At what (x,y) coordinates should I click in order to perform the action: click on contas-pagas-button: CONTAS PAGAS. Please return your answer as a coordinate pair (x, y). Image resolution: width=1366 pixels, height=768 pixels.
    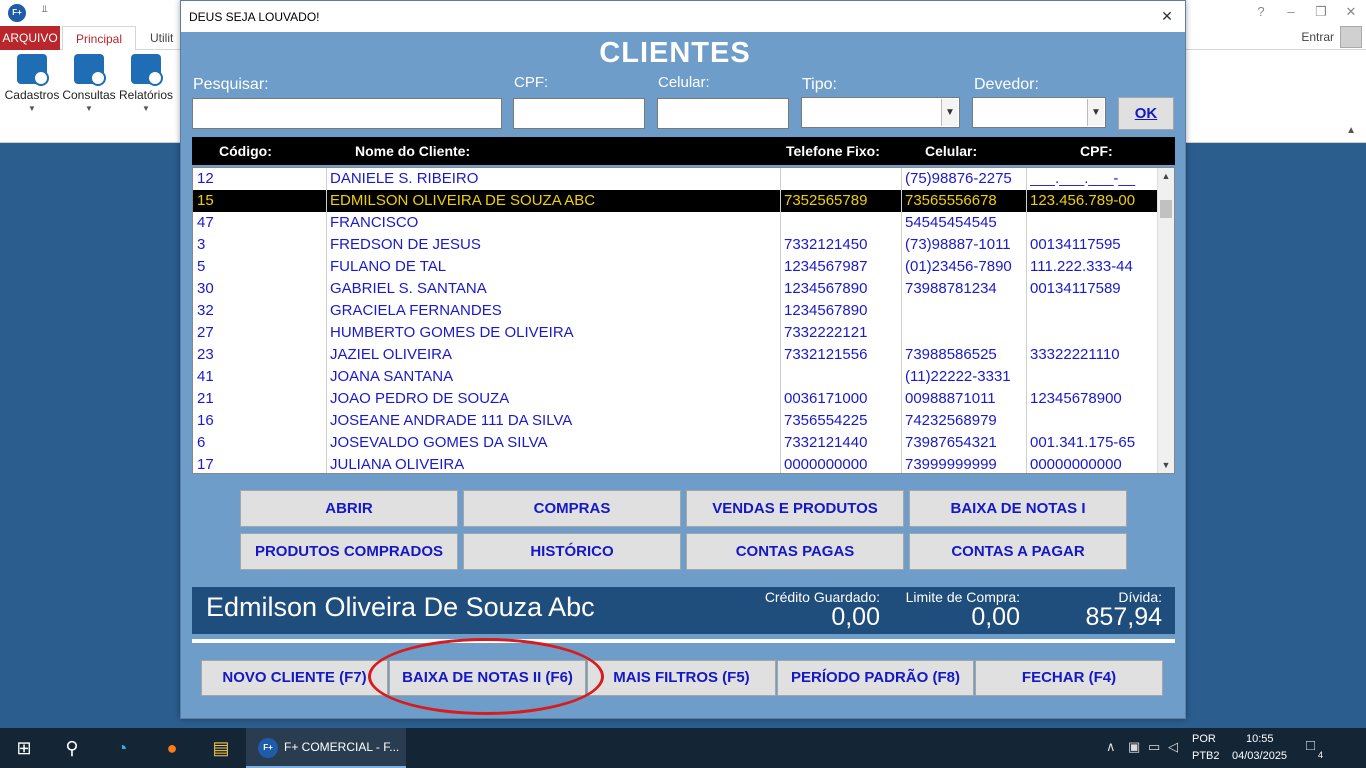
    Looking at the image, I should click on (795, 551).